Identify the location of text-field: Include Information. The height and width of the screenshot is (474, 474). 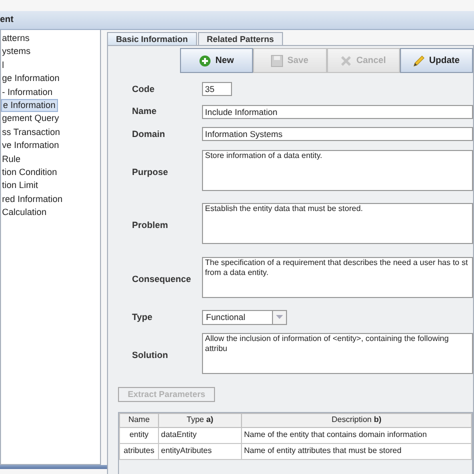
(337, 111).